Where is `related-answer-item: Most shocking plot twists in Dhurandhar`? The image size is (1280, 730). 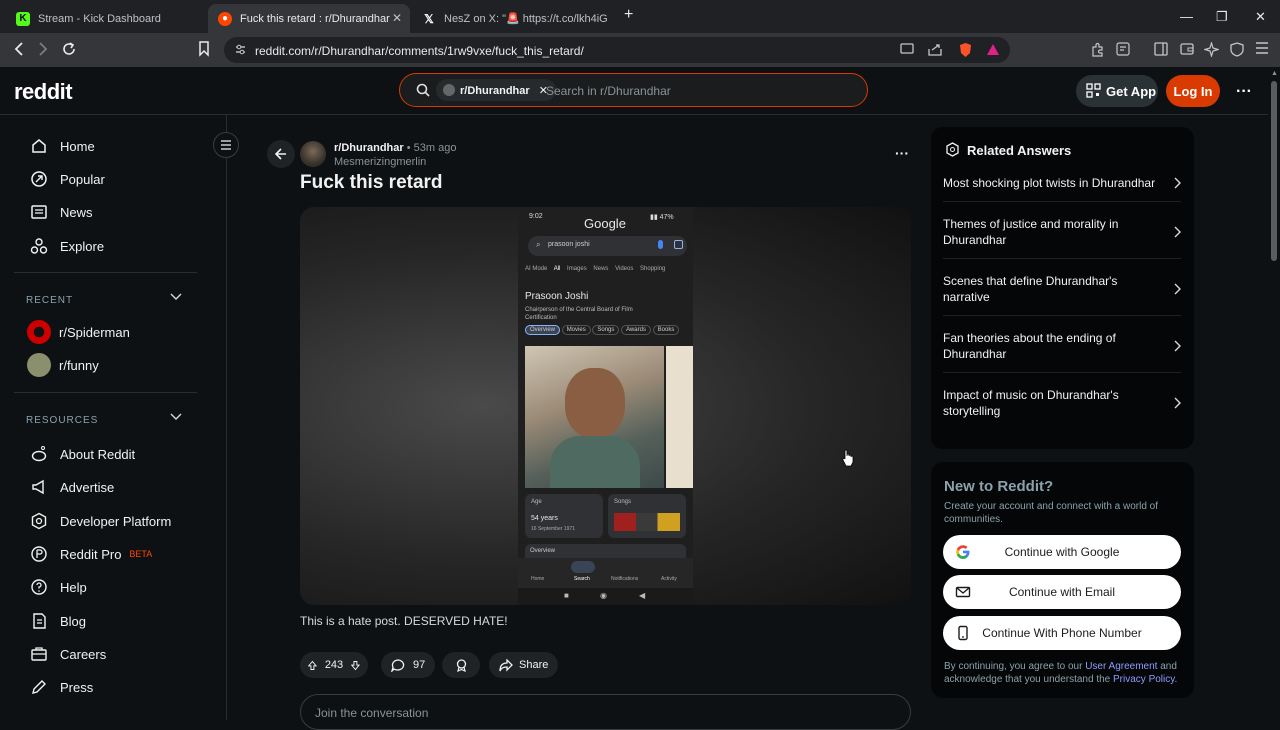 related-answer-item: Most shocking plot twists in Dhurandhar is located at coordinates (1062, 183).